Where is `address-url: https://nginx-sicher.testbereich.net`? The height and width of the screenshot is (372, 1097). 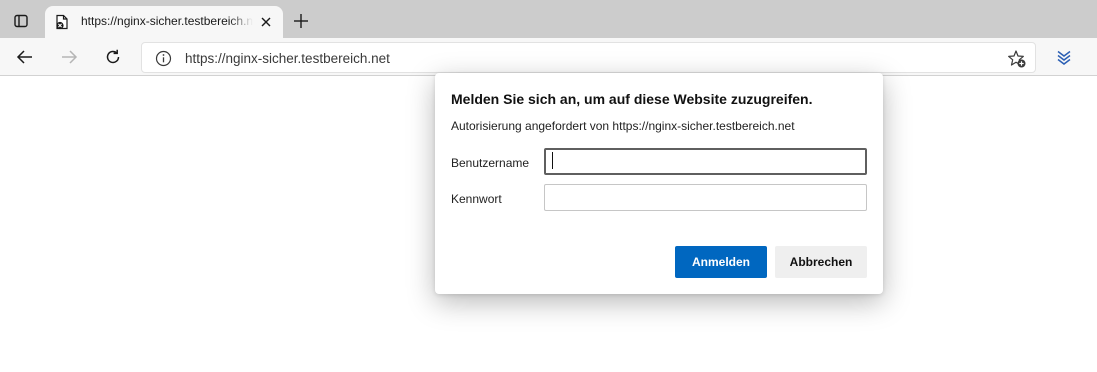
address-url: https://nginx-sicher.testbereich.net is located at coordinates (287, 58).